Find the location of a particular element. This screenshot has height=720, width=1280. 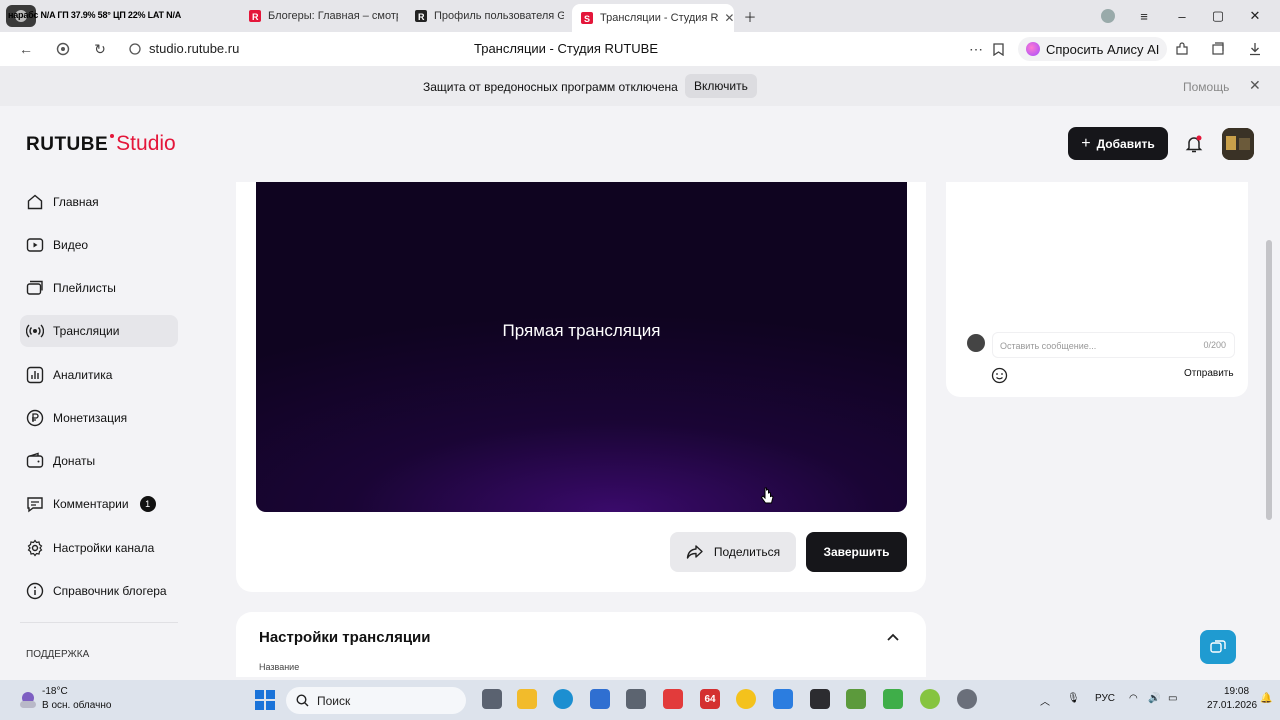

support-chat-icon is located at coordinates (1218, 646).